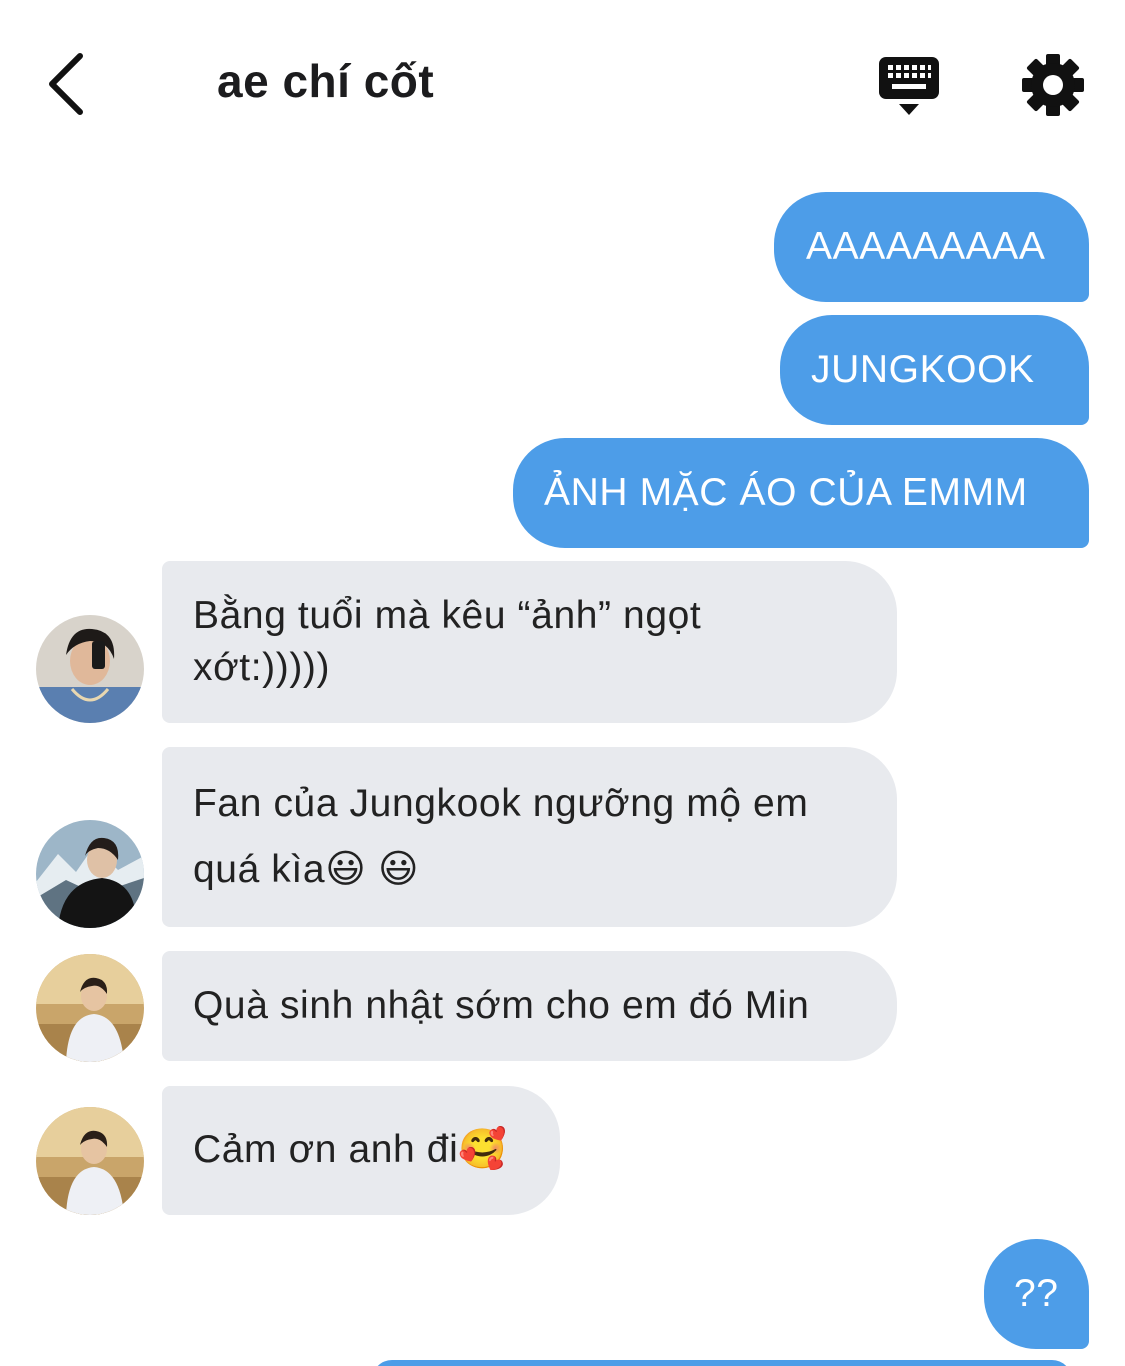 Image resolution: width=1125 pixels, height=1366 pixels. I want to click on incoming-message: Fan của Jungkook ngưỡng mộ em quá kìa😃 😃, so click(529, 837).